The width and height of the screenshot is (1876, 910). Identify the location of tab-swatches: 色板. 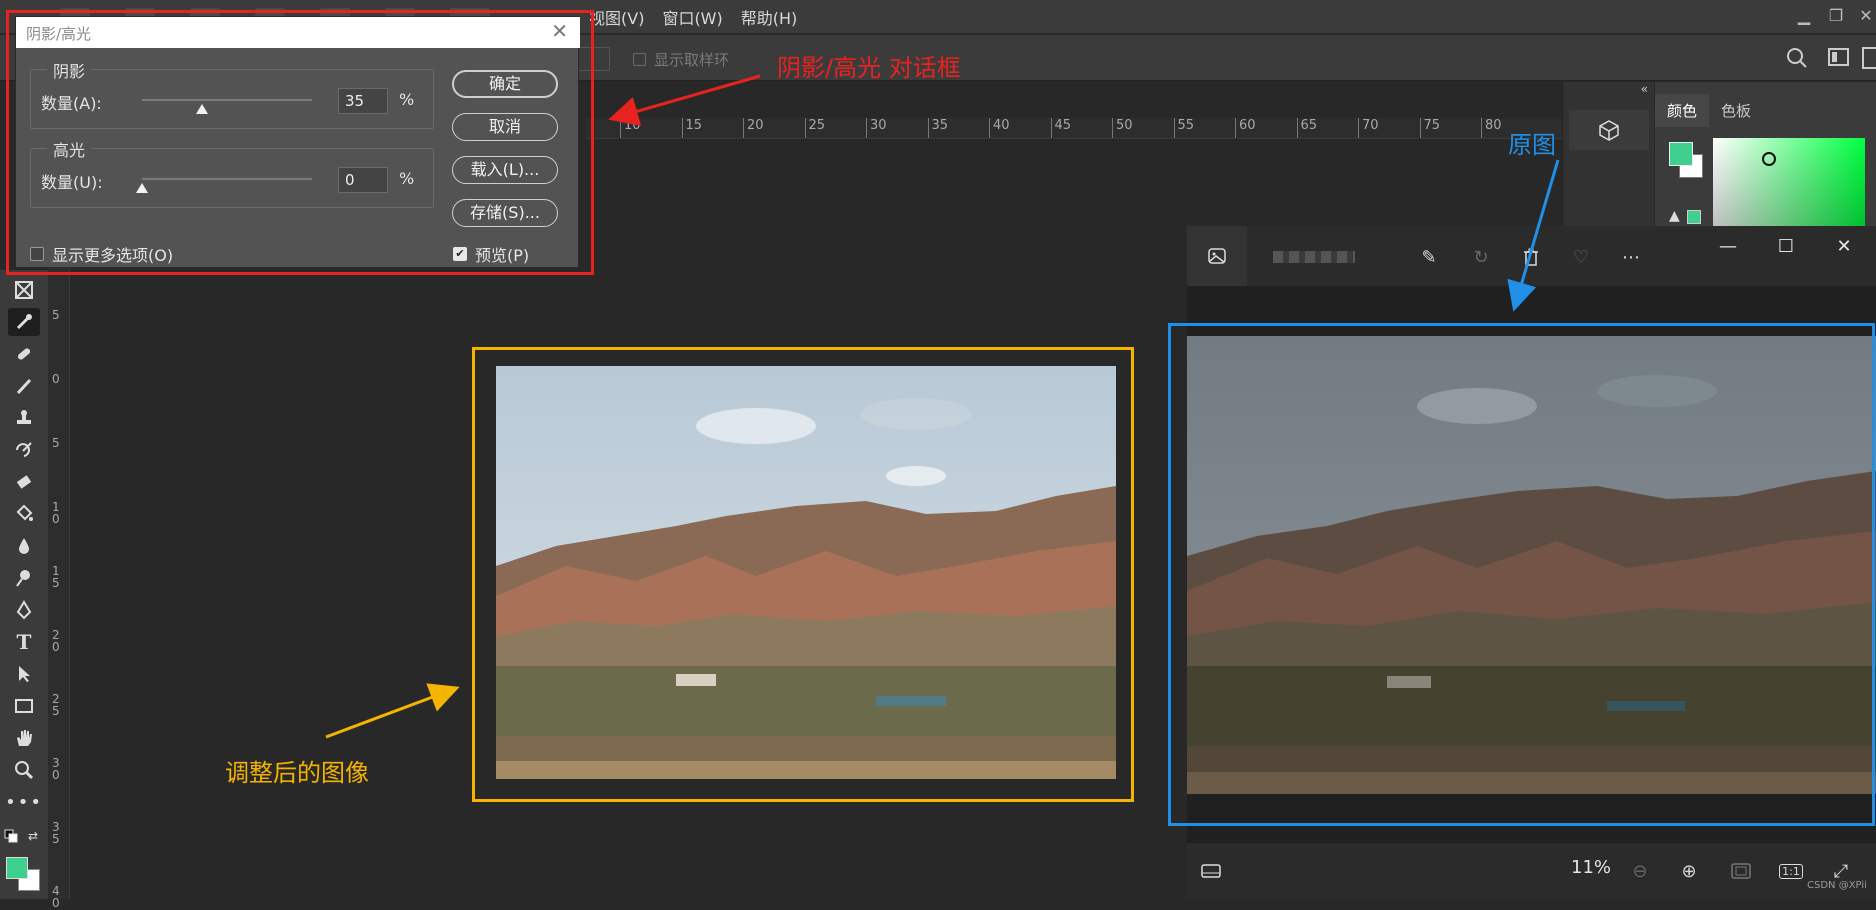
(1736, 110).